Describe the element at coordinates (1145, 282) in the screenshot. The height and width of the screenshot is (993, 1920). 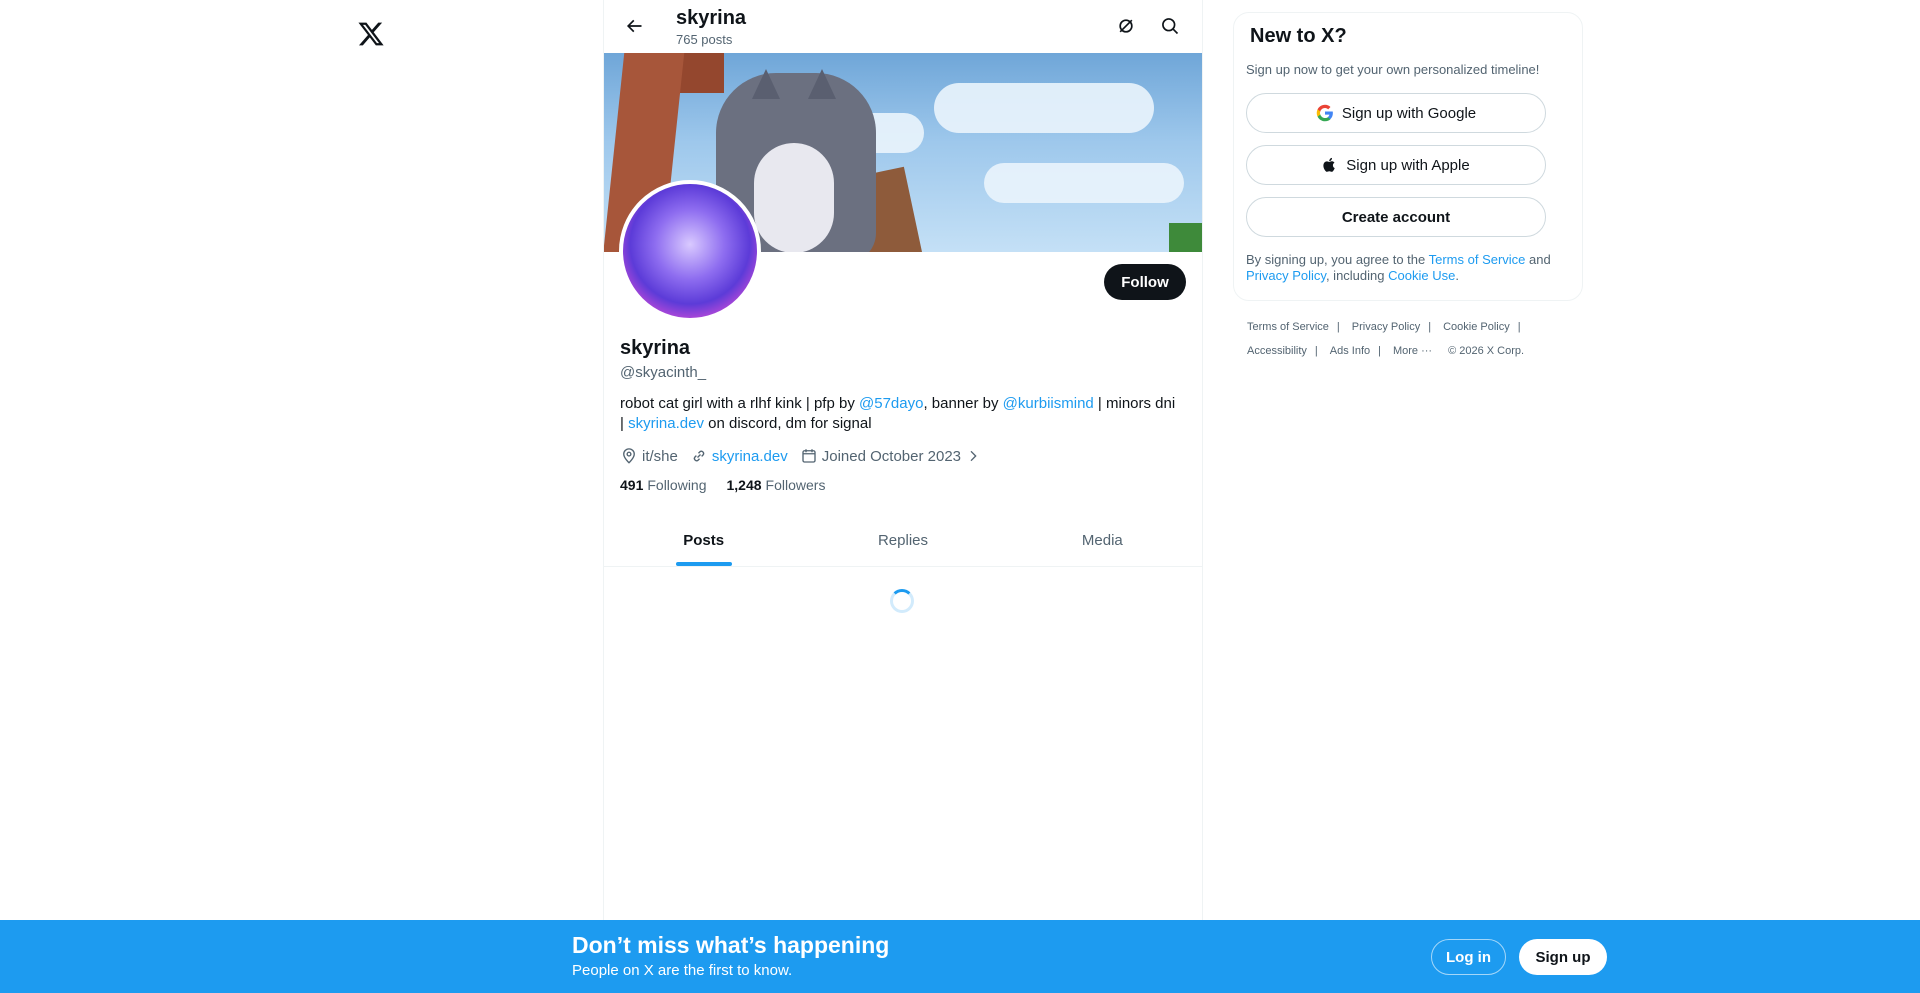
I see `follow-button: Follow` at that location.